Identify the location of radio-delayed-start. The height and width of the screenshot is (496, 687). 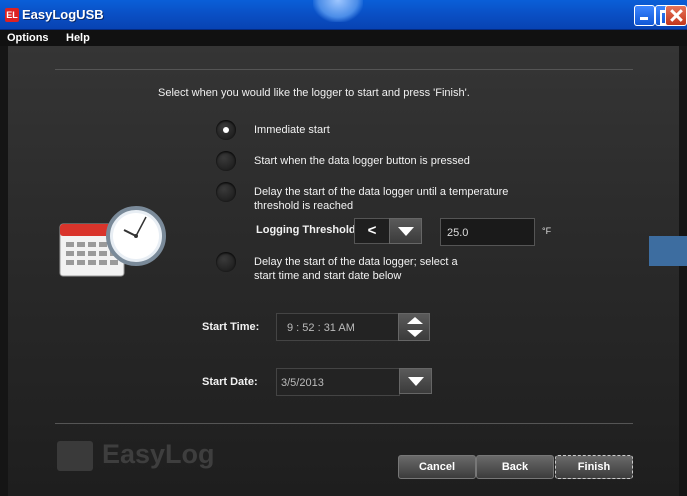
(226, 262).